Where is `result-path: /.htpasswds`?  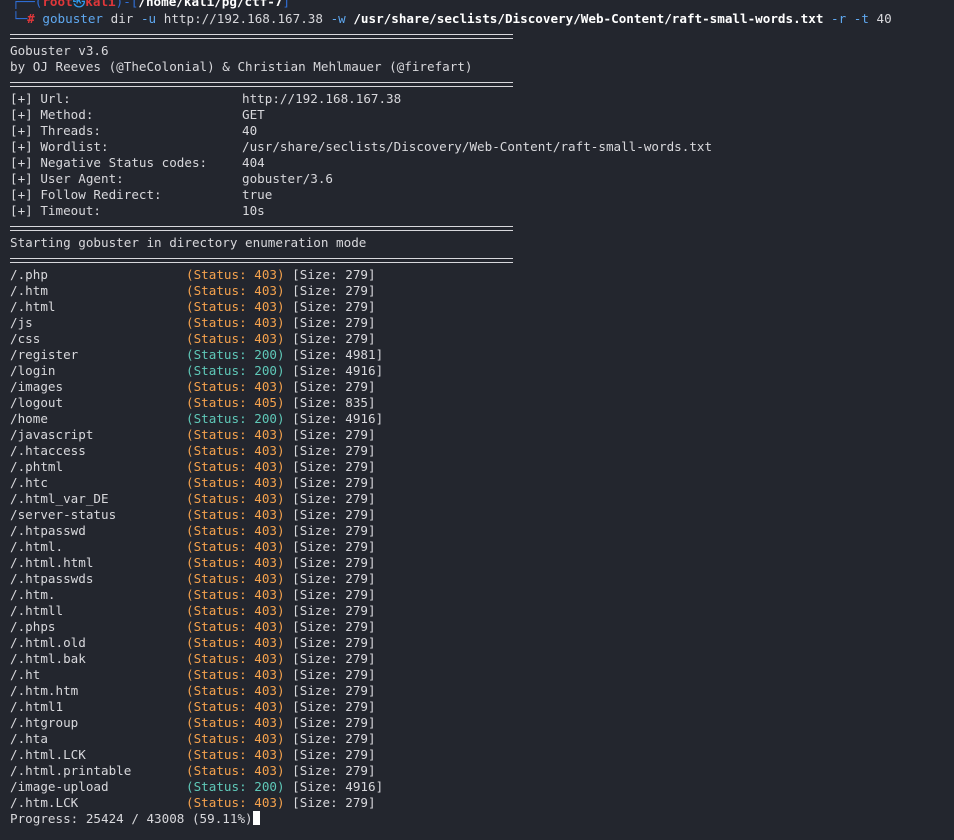 result-path: /.htpasswds is located at coordinates (52, 578).